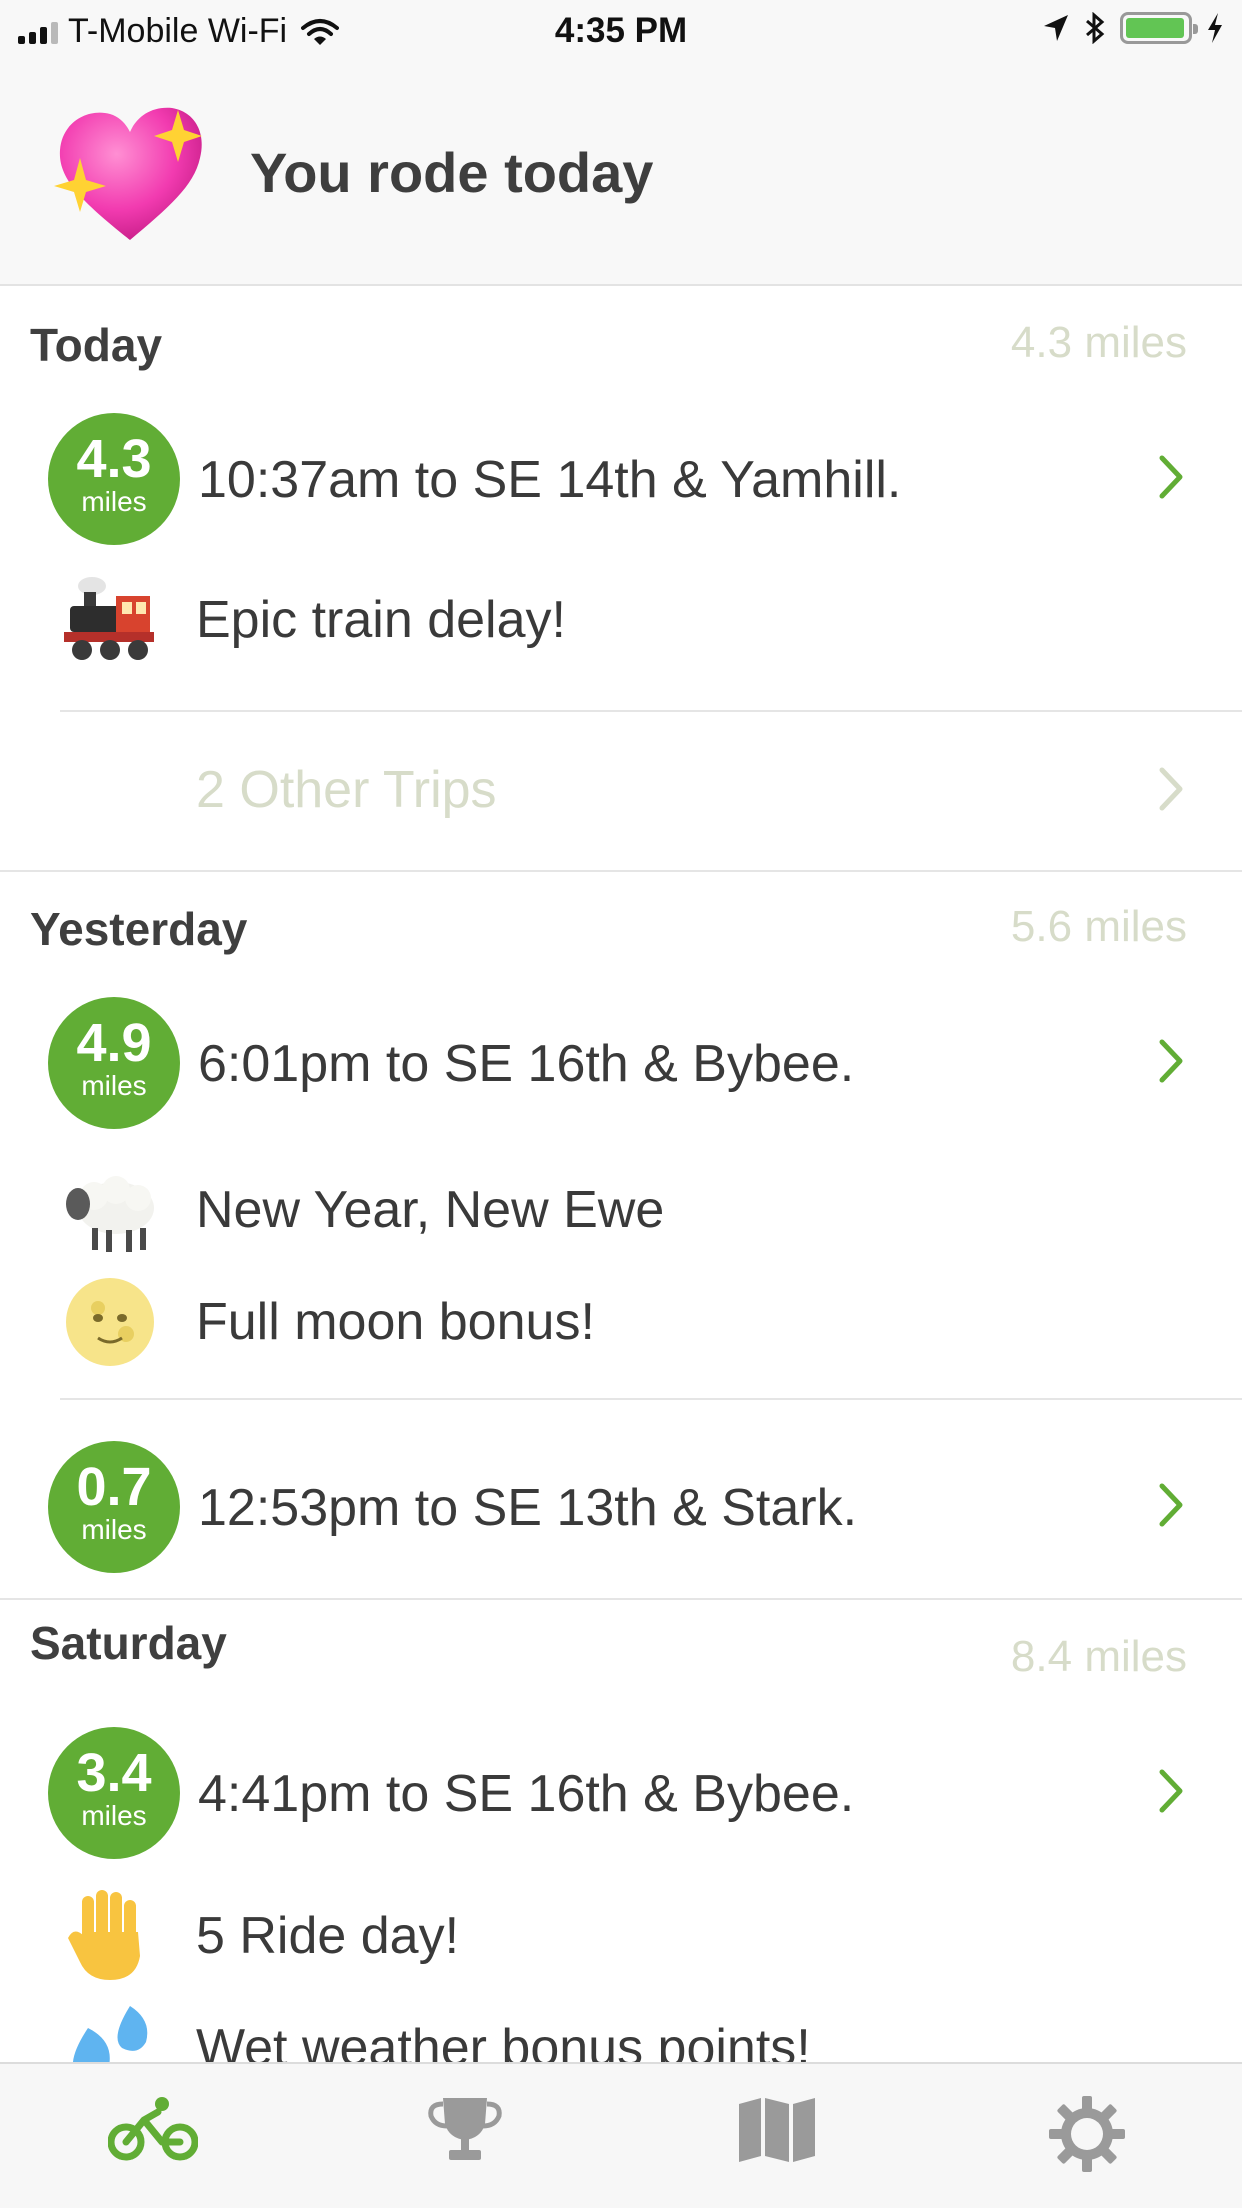 Image resolution: width=1242 pixels, height=2208 pixels. What do you see at coordinates (395, 1322) in the screenshot?
I see `note-text: Full moon bonus!` at bounding box center [395, 1322].